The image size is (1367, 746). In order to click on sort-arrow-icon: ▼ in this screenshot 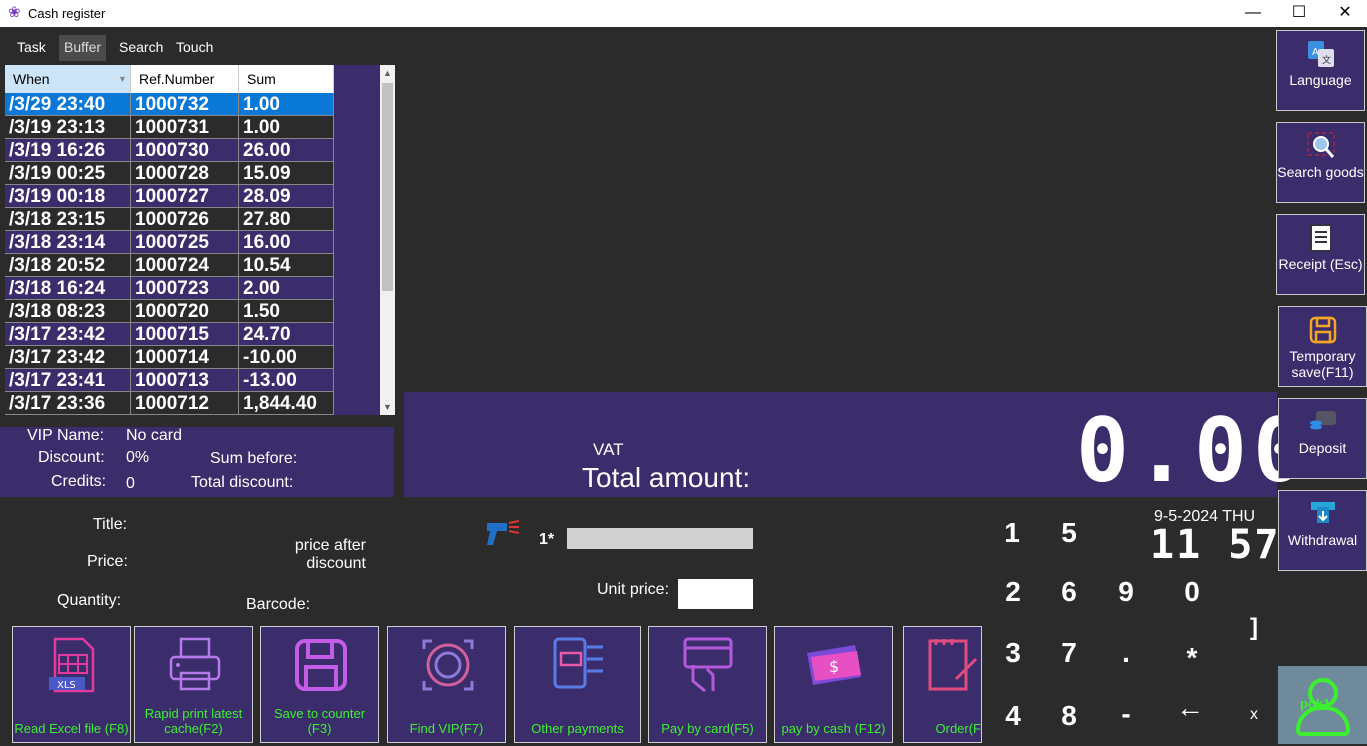, I will do `click(122, 79)`.